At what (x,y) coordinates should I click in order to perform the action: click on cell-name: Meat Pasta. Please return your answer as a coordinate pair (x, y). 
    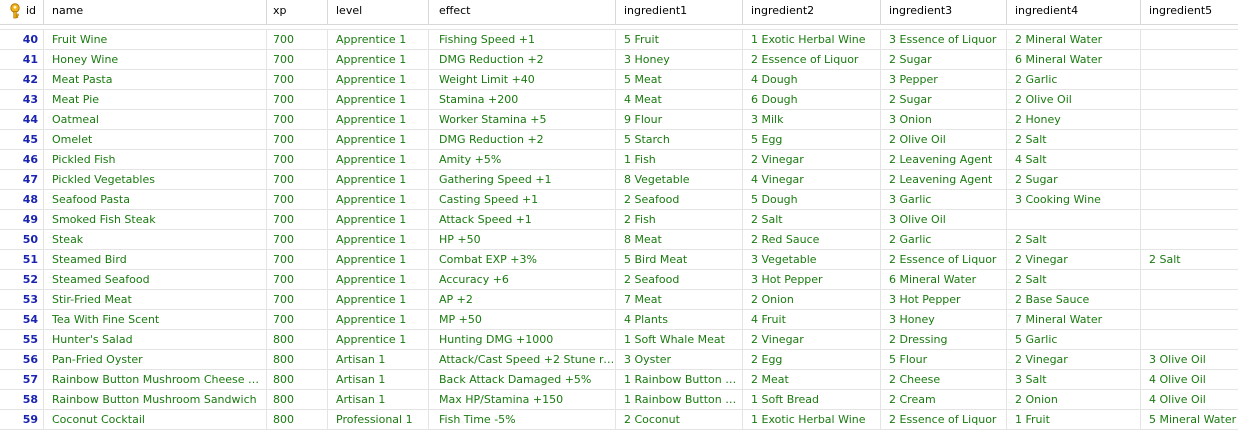
    Looking at the image, I should click on (155, 80).